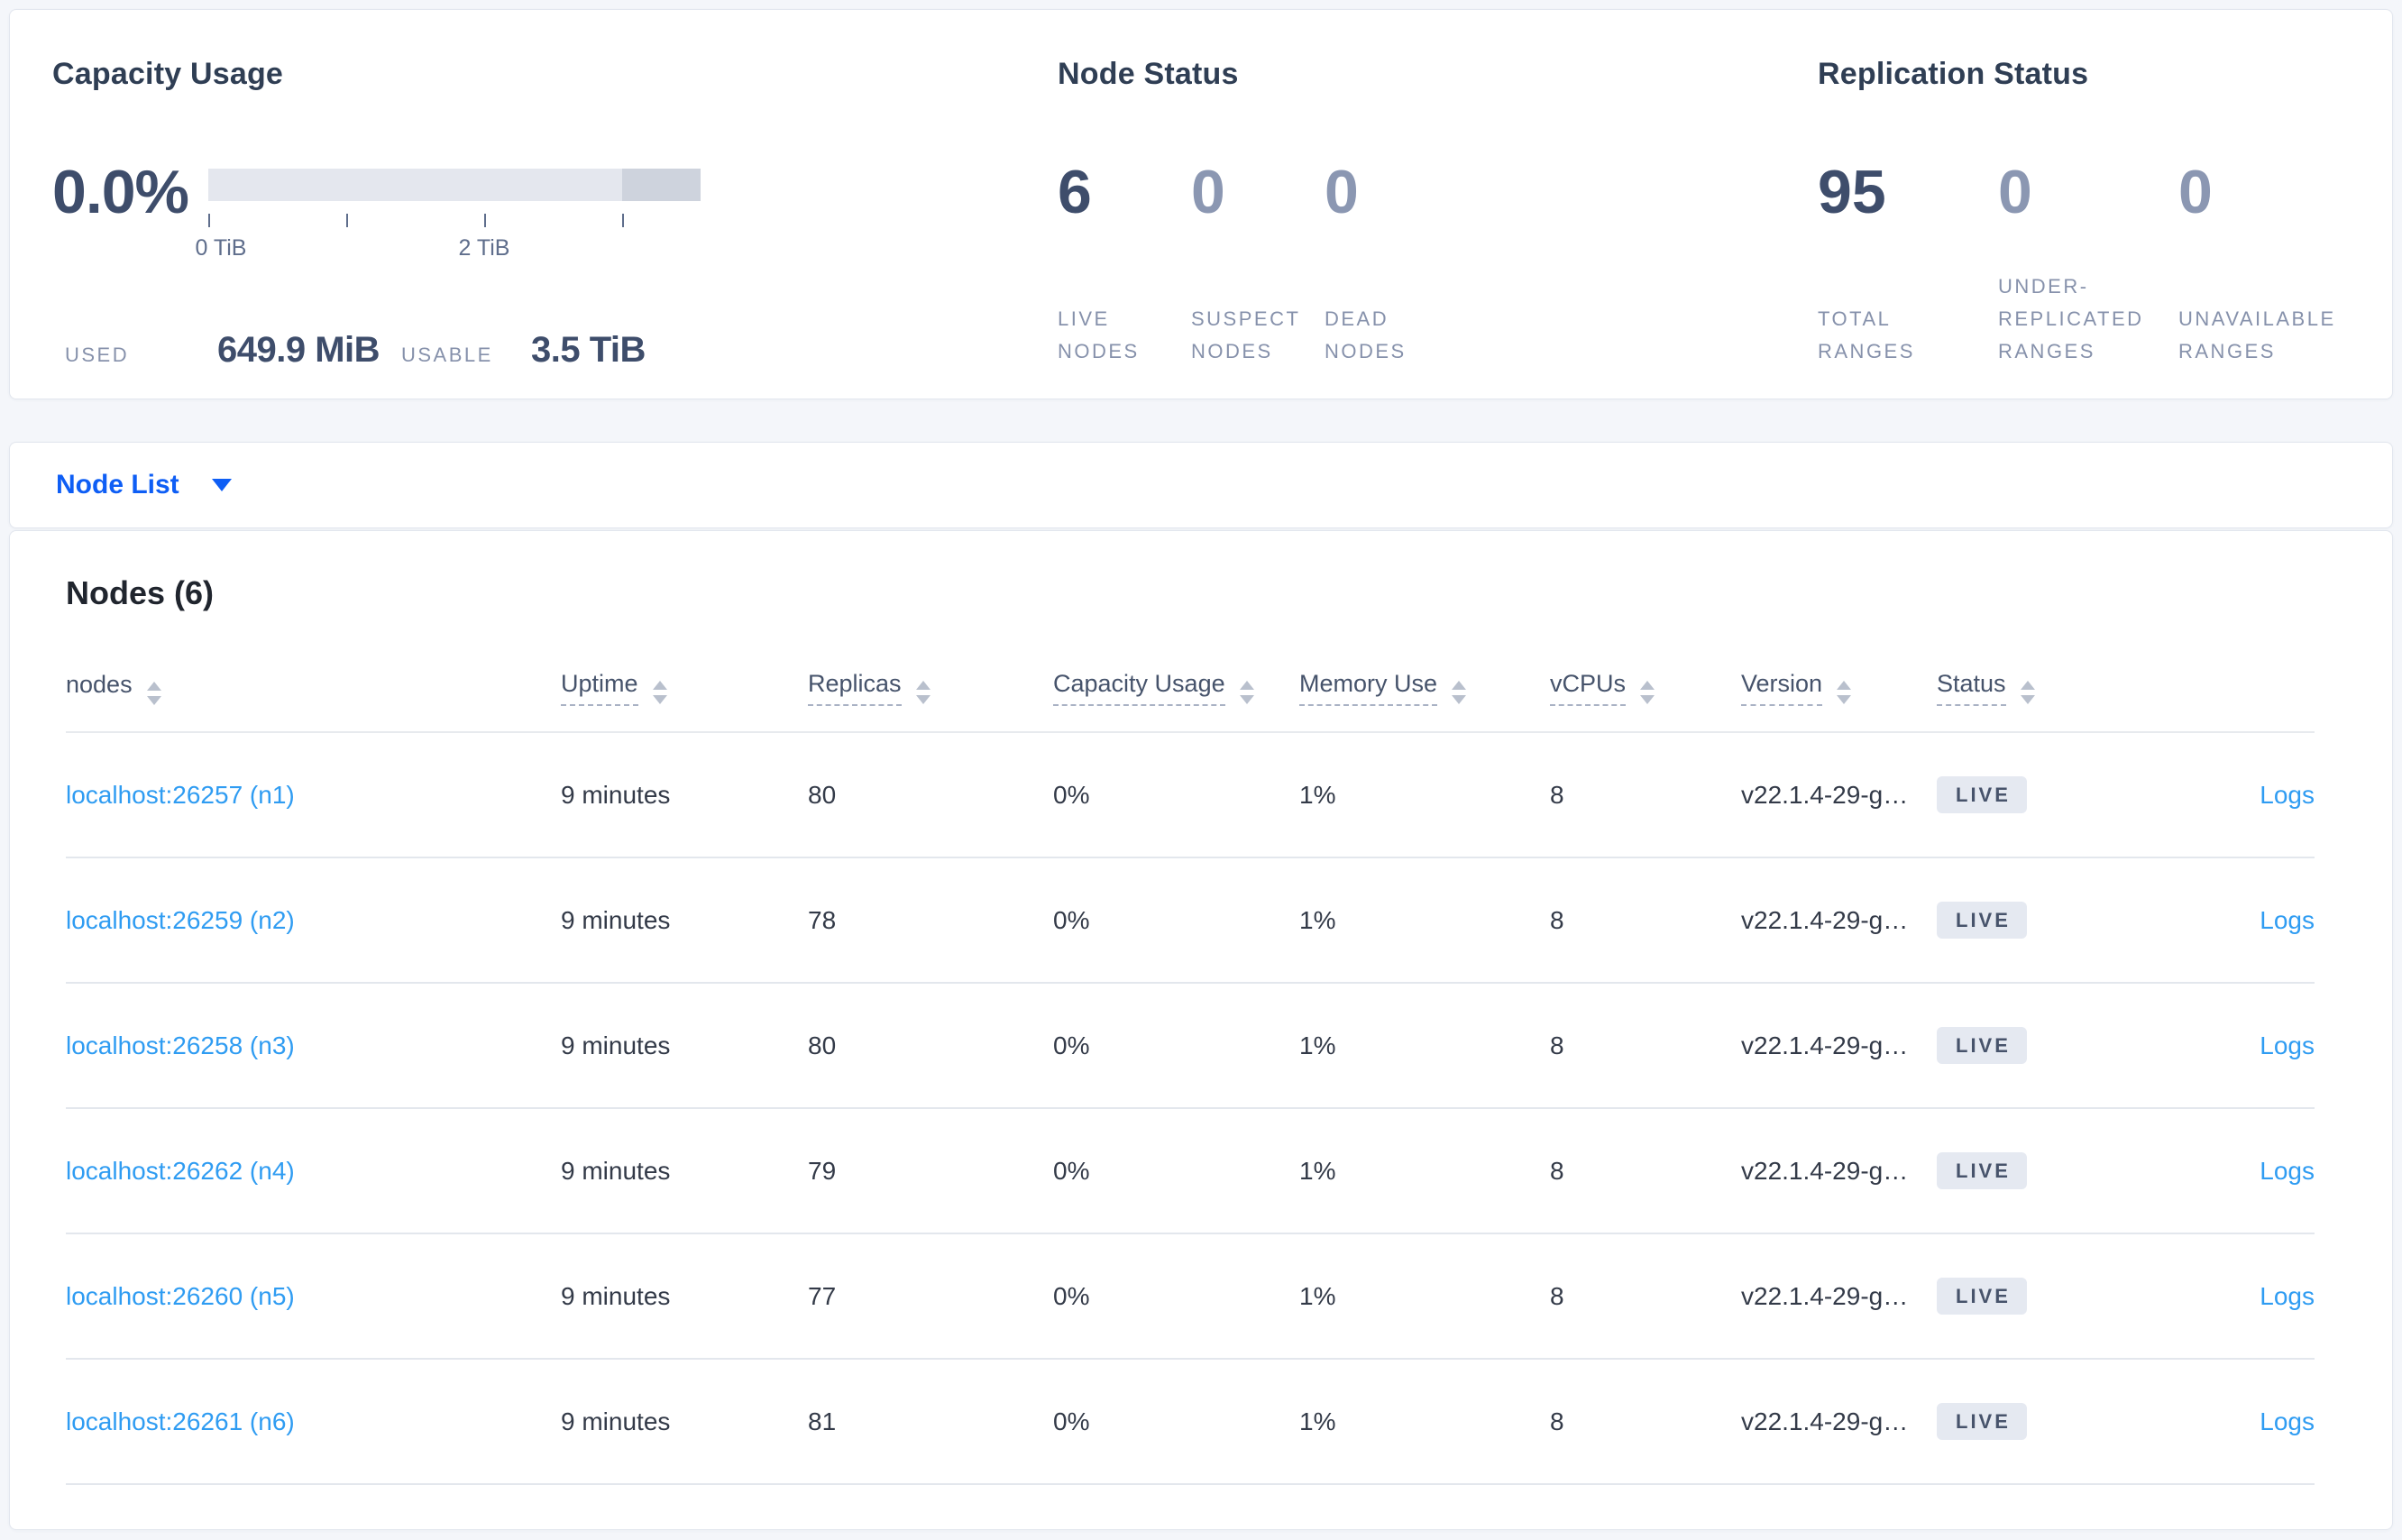 The image size is (2402, 1540). Describe the element at coordinates (2249, 695) in the screenshot. I see `column-header-logs` at that location.